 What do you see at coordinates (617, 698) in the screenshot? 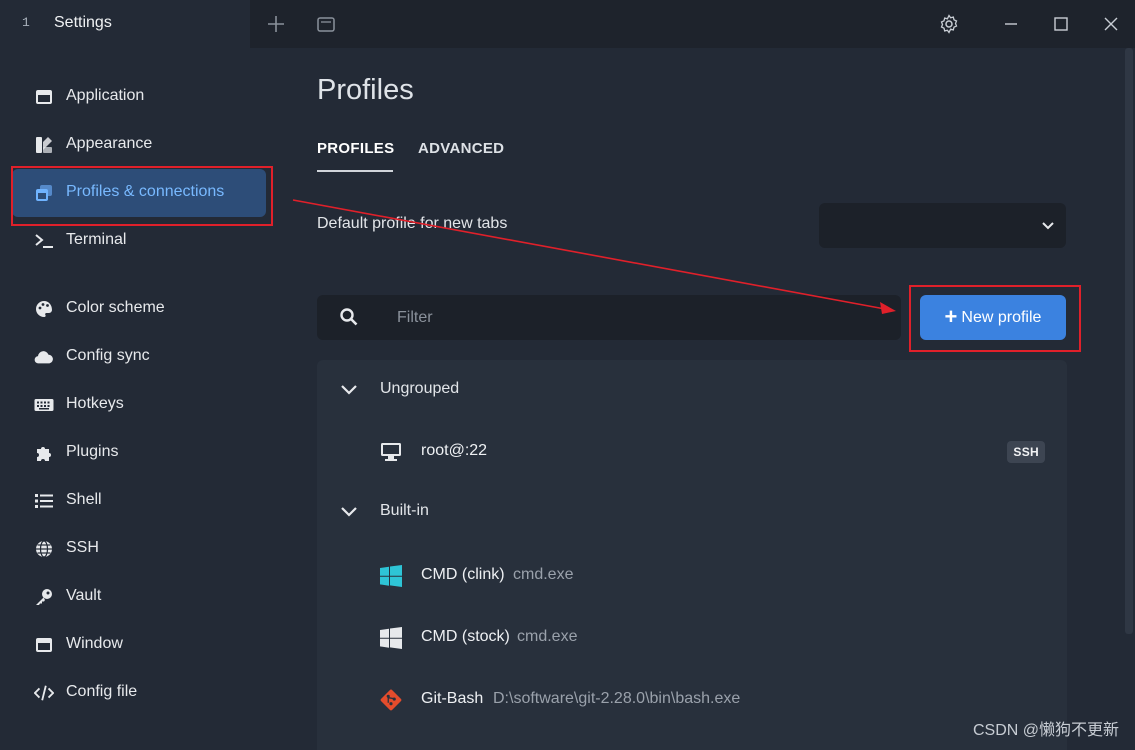
I see `profile-command: D:\software\git-2.28.0\bin\bash.exe` at bounding box center [617, 698].